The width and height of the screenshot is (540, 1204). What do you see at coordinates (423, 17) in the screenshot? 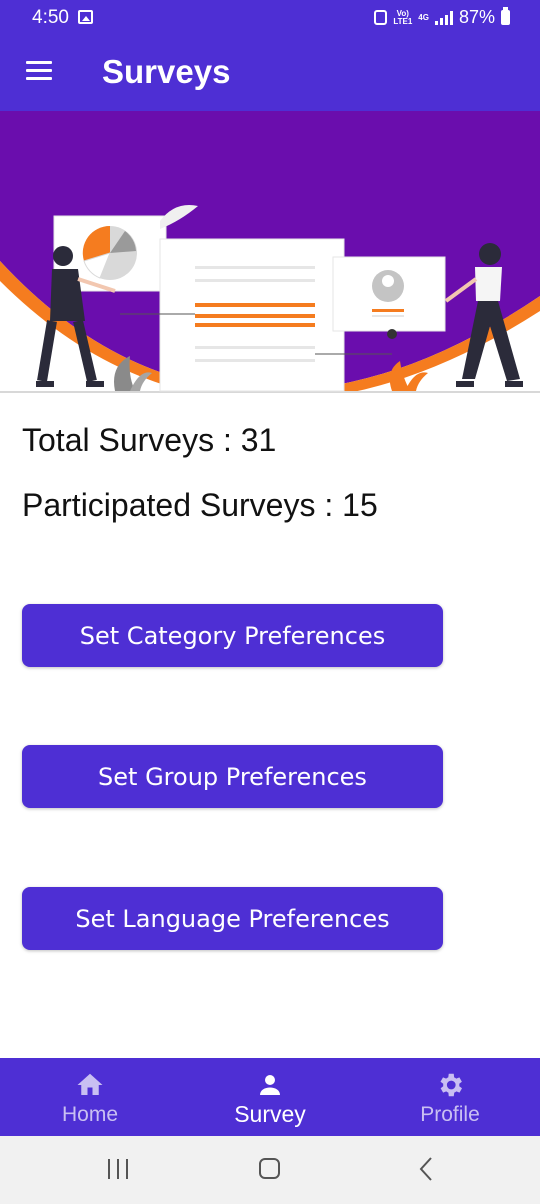
I see `network-type-label: 4G` at bounding box center [423, 17].